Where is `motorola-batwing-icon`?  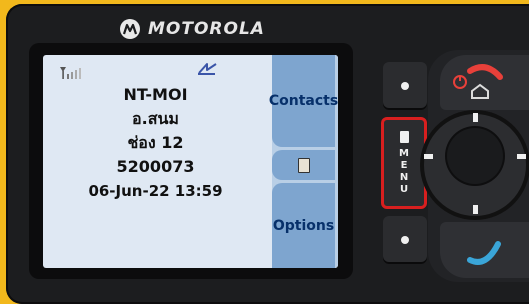
motorola-batwing-icon is located at coordinates (130, 29).